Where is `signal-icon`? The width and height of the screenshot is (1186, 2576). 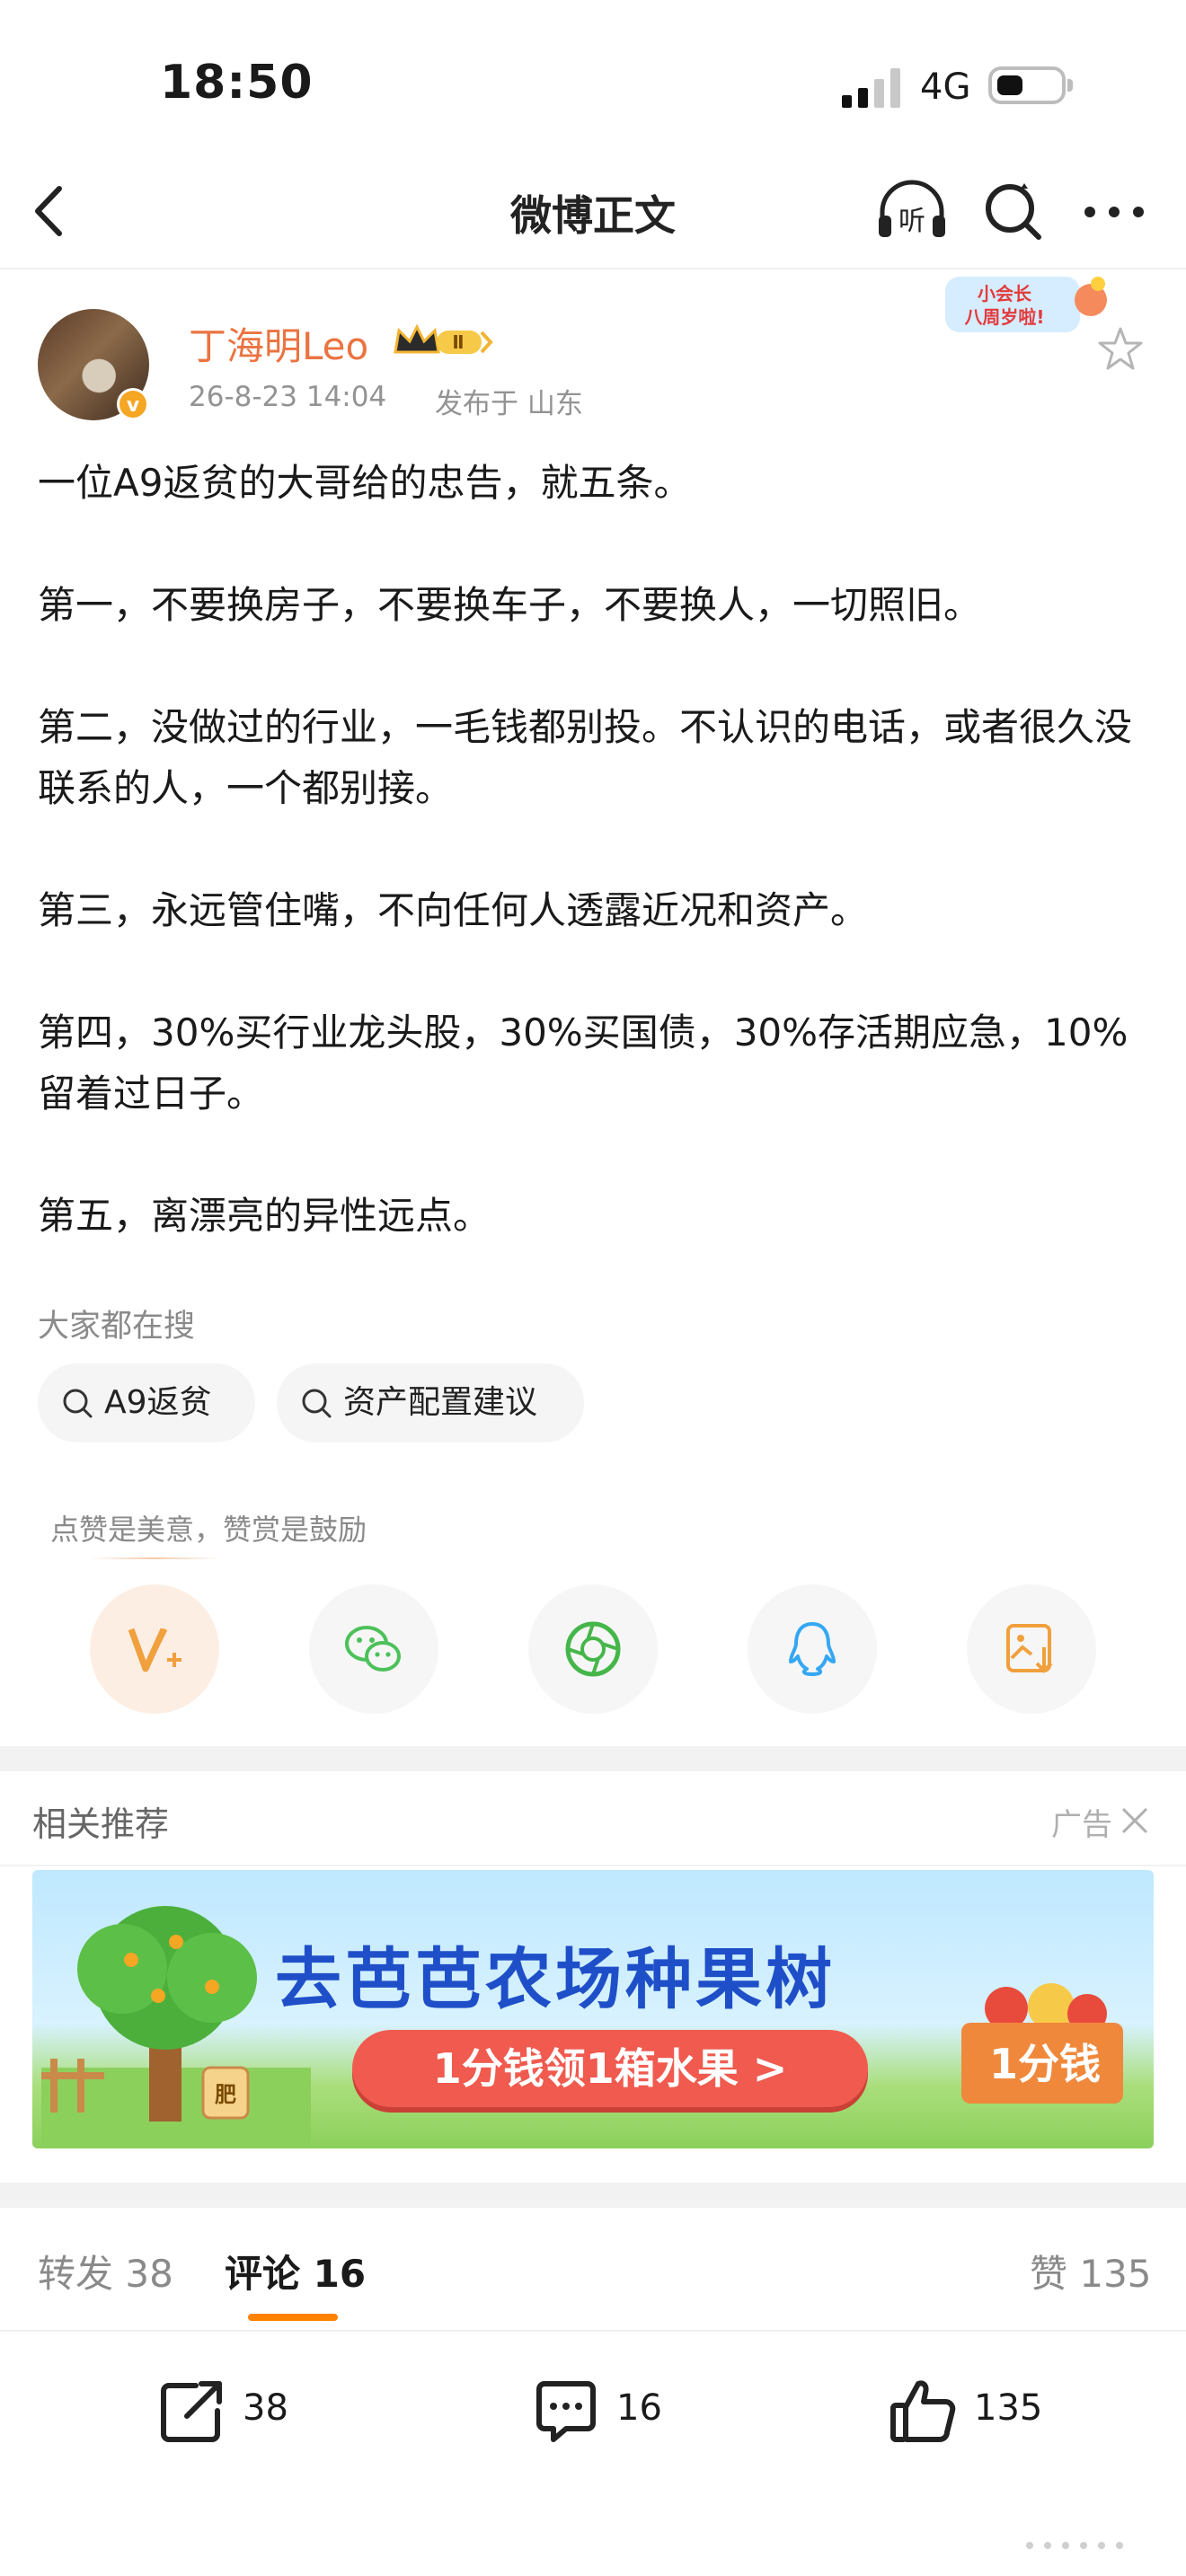
signal-icon is located at coordinates (871, 86).